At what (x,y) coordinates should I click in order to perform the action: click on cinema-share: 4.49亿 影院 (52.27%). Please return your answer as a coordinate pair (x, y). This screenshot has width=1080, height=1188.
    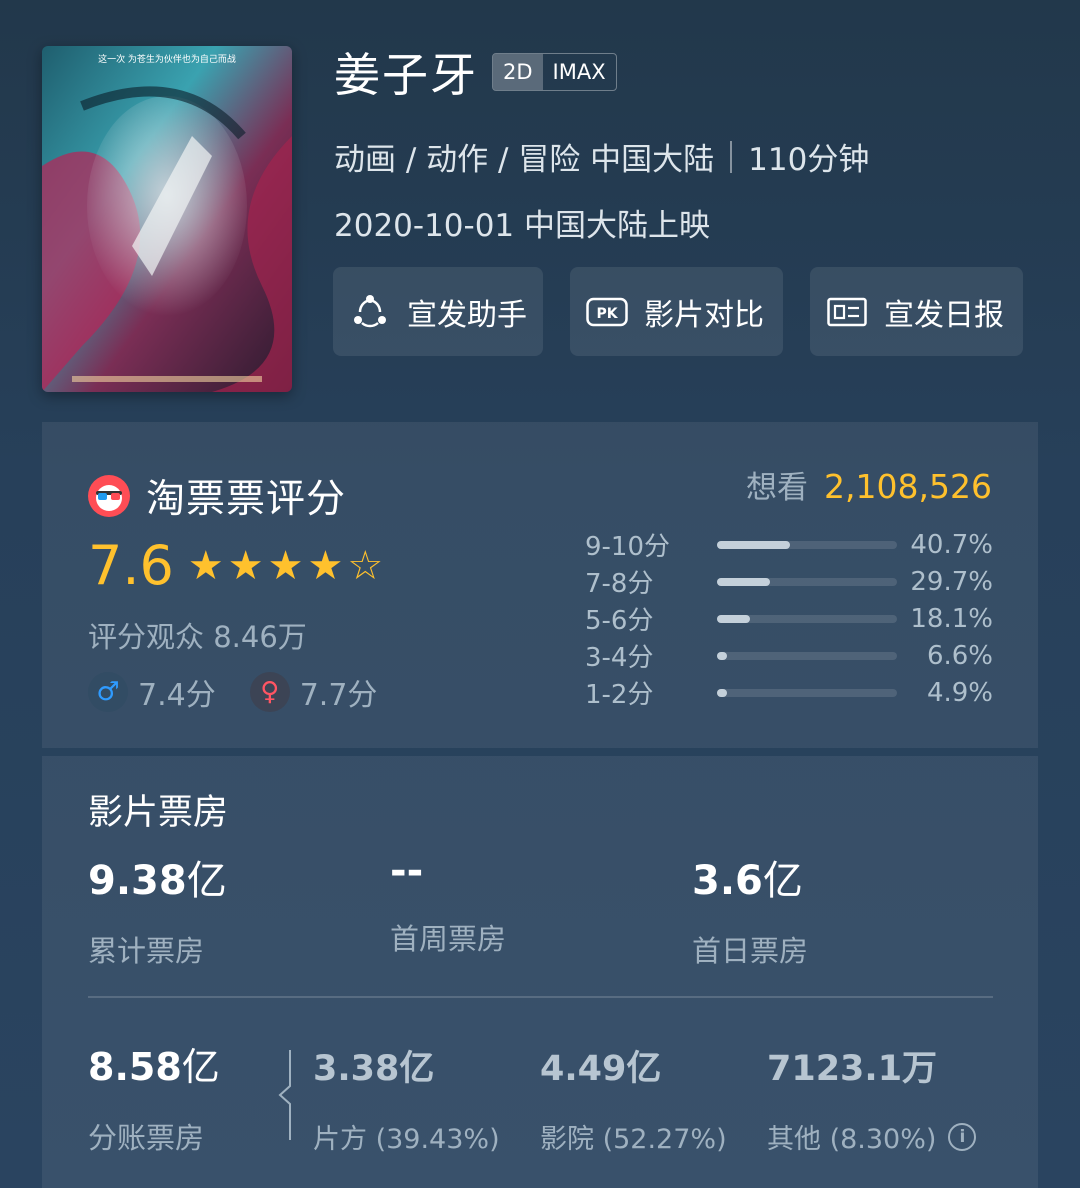
    Looking at the image, I should click on (633, 1098).